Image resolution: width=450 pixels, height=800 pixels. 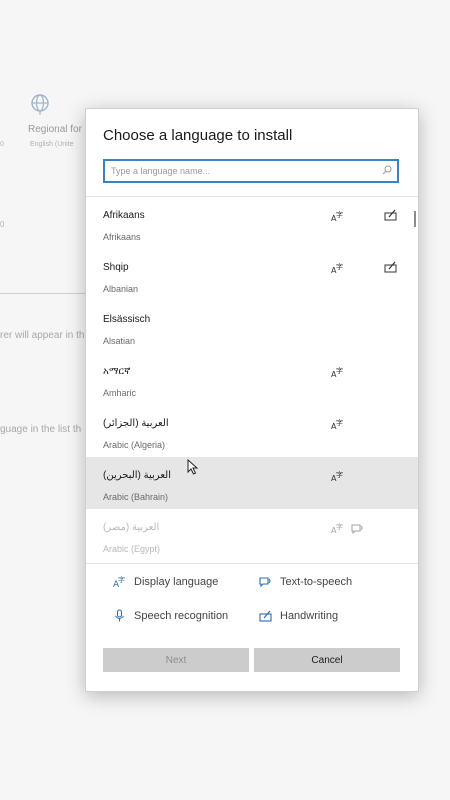 What do you see at coordinates (116, 267) in the screenshot?
I see `language-native-name: Shqip` at bounding box center [116, 267].